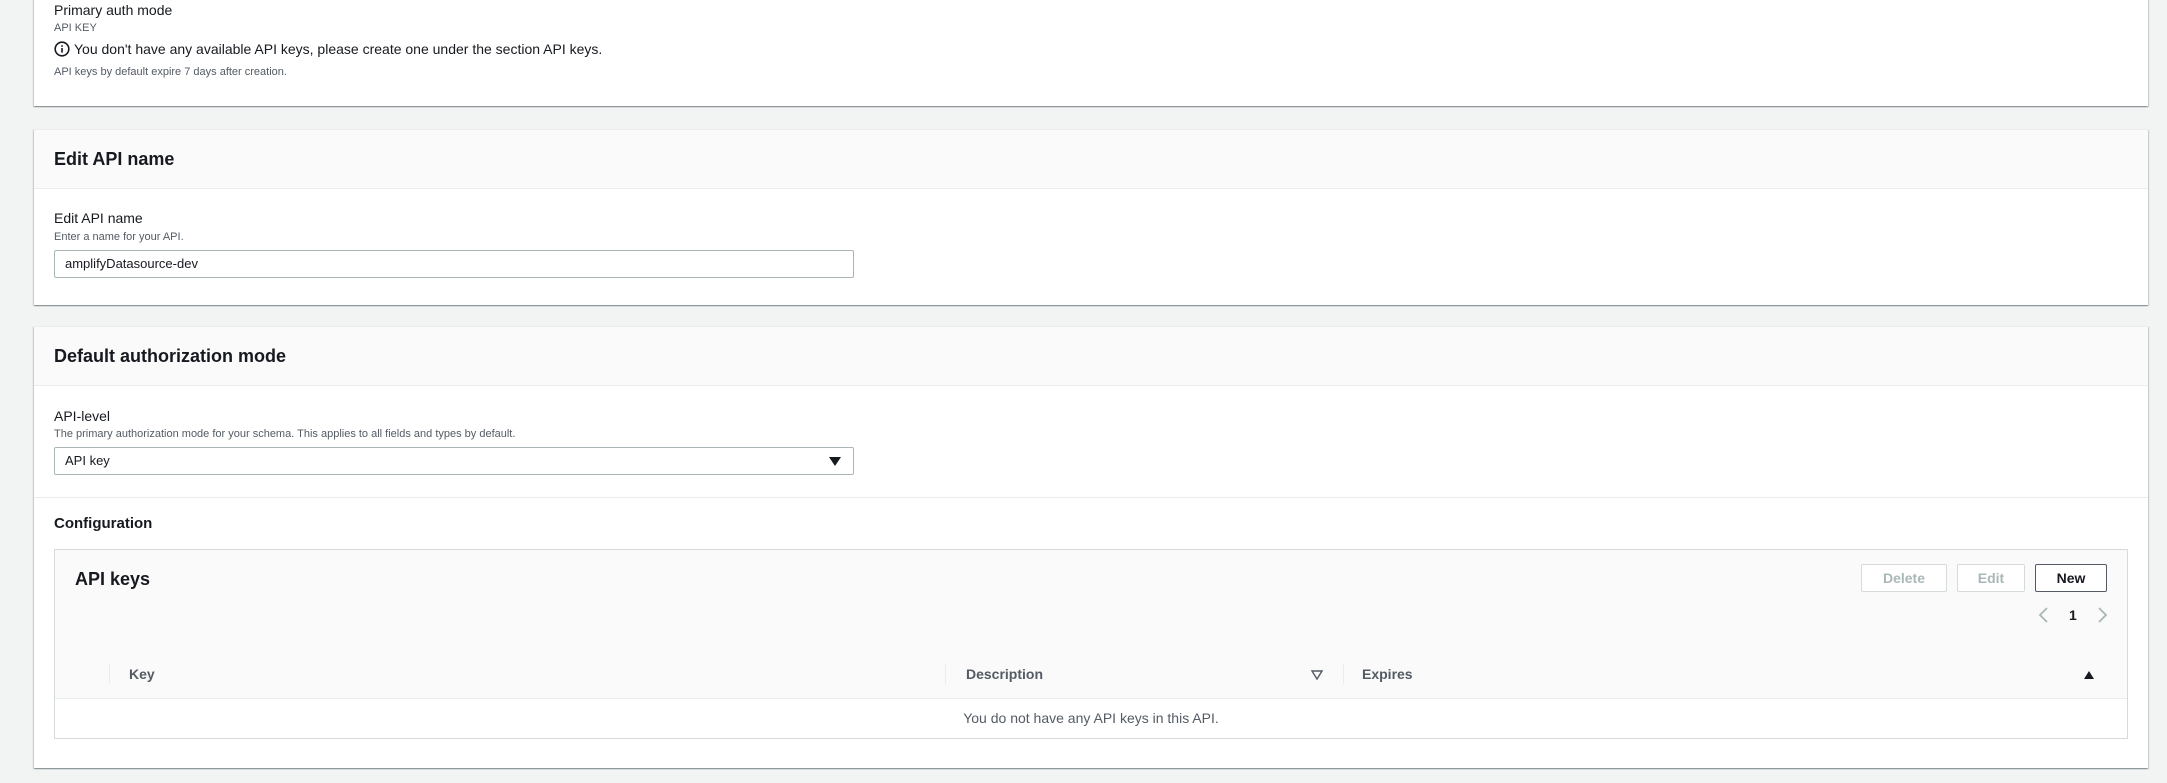  I want to click on config-divider, so click(1091, 497).